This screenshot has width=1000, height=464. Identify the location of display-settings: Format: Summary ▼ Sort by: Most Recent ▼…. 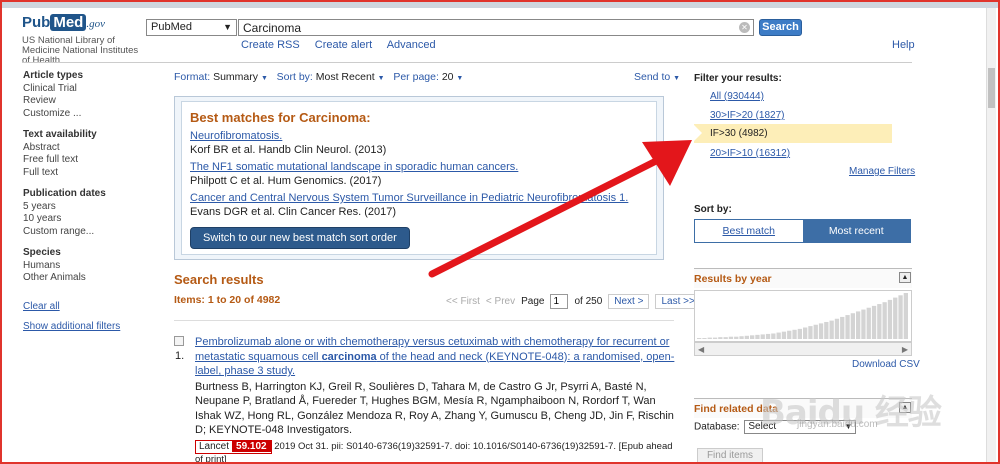
(318, 77).